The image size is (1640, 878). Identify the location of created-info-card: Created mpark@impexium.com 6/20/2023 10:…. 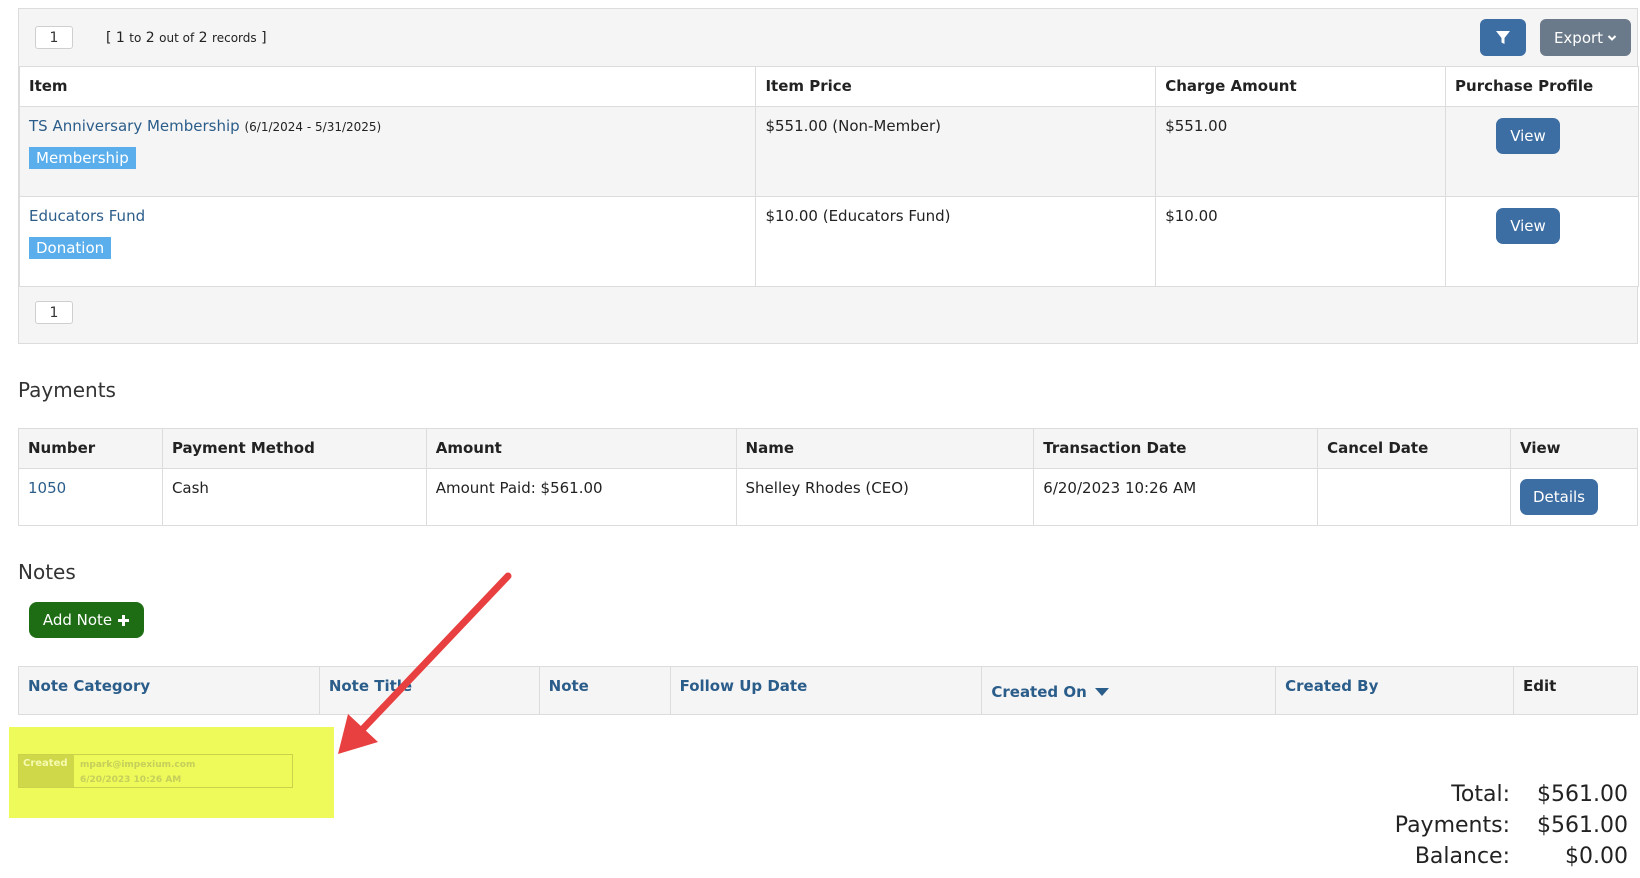
(155, 771).